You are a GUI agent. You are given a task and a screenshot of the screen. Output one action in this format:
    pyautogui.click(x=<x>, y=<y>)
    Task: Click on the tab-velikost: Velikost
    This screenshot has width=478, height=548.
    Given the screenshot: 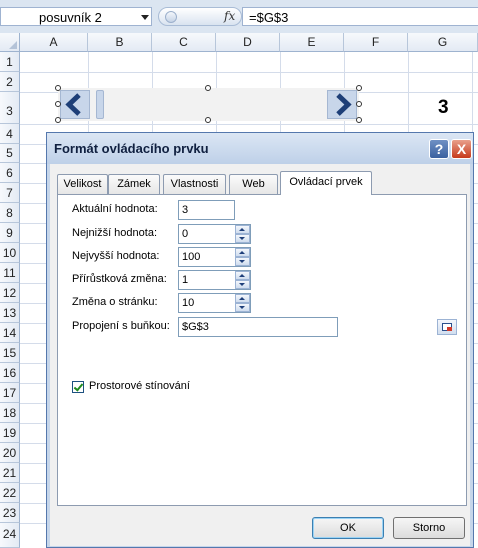 What is the action you would take?
    pyautogui.click(x=82, y=184)
    